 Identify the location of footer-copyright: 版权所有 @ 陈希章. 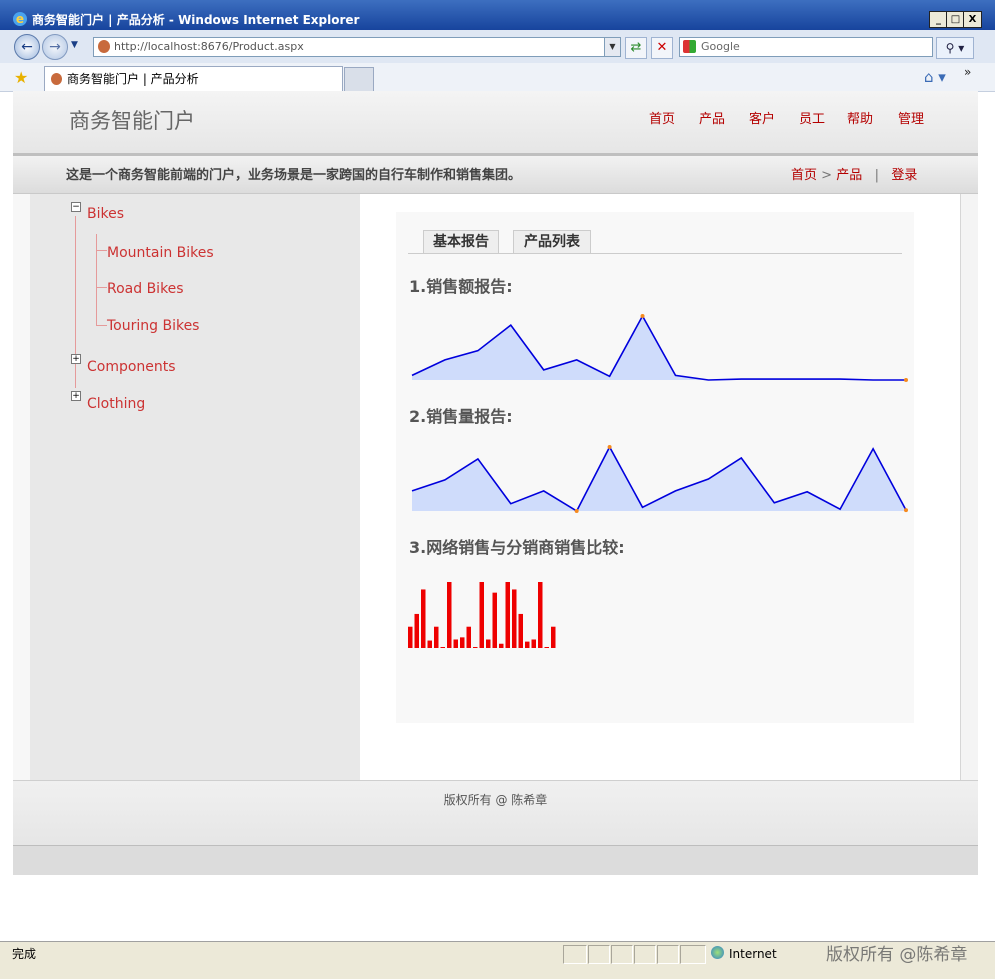
(495, 800).